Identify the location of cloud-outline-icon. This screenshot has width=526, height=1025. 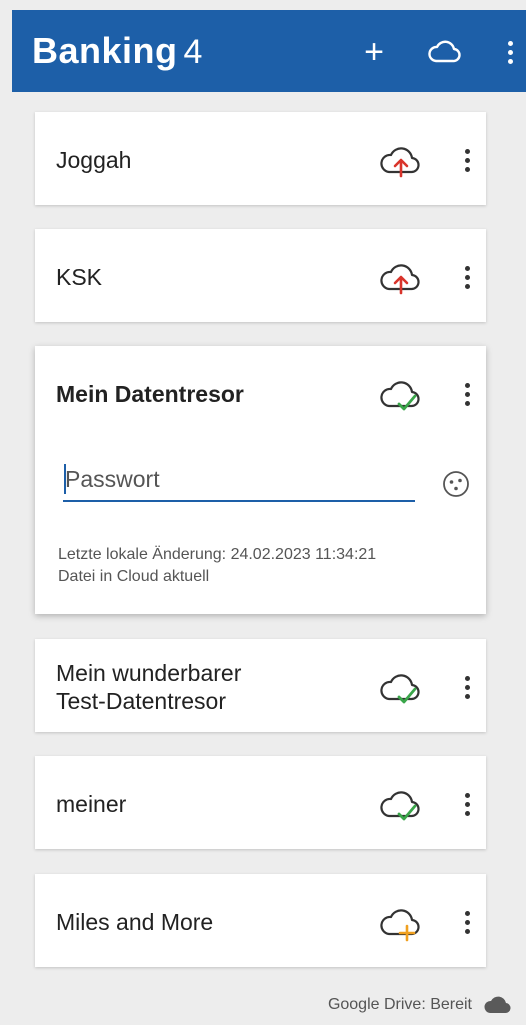
(444, 51).